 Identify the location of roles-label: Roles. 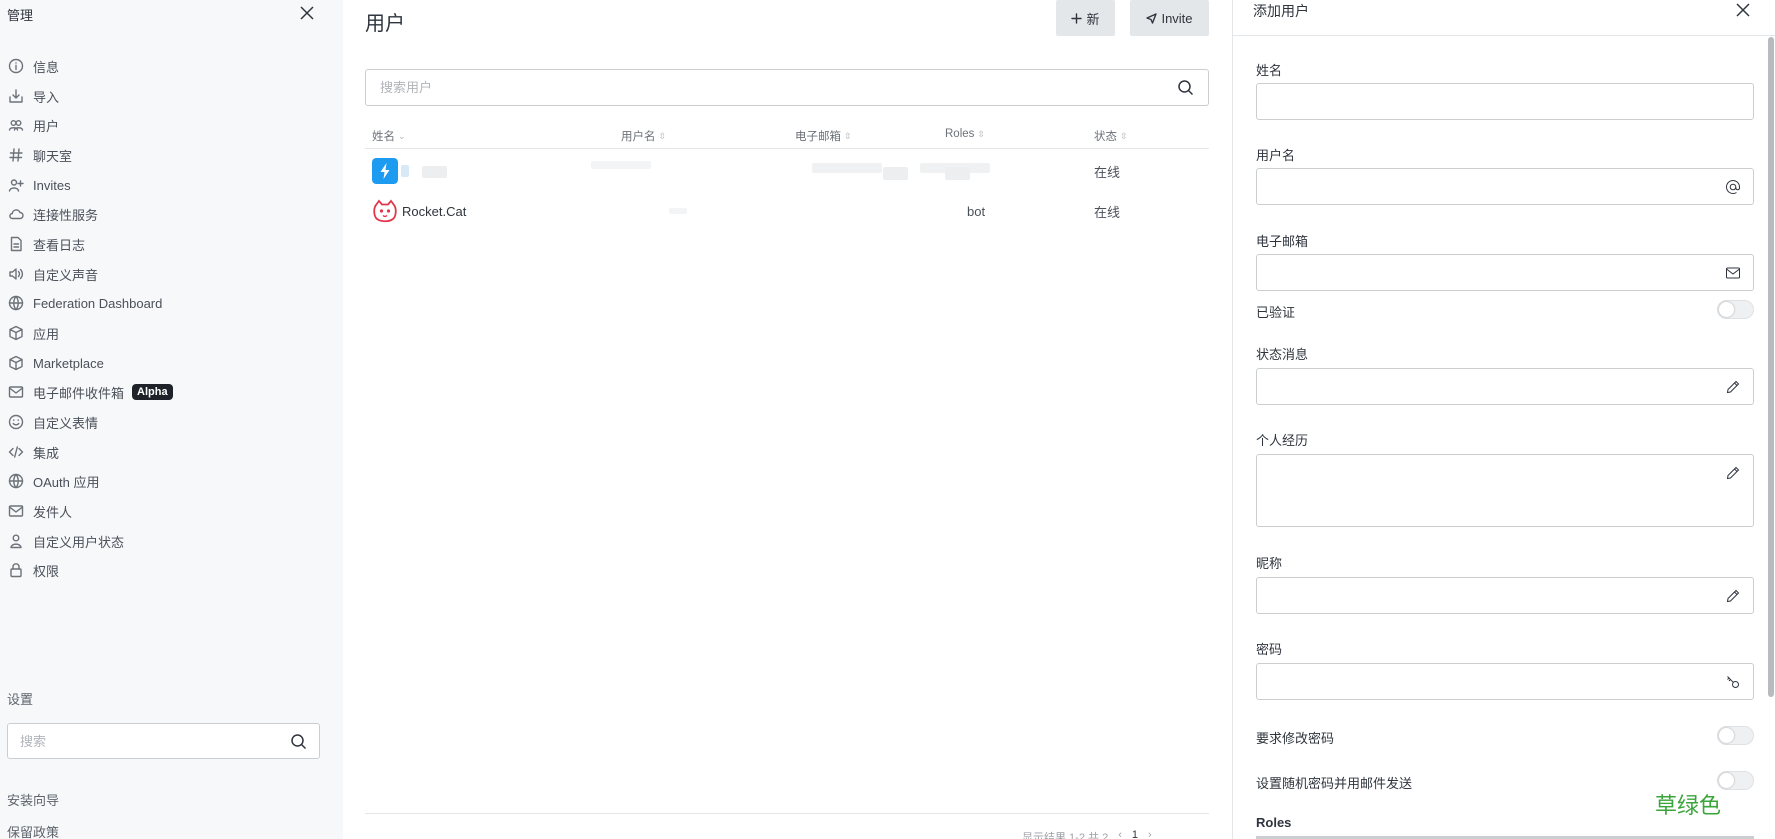
(1274, 822).